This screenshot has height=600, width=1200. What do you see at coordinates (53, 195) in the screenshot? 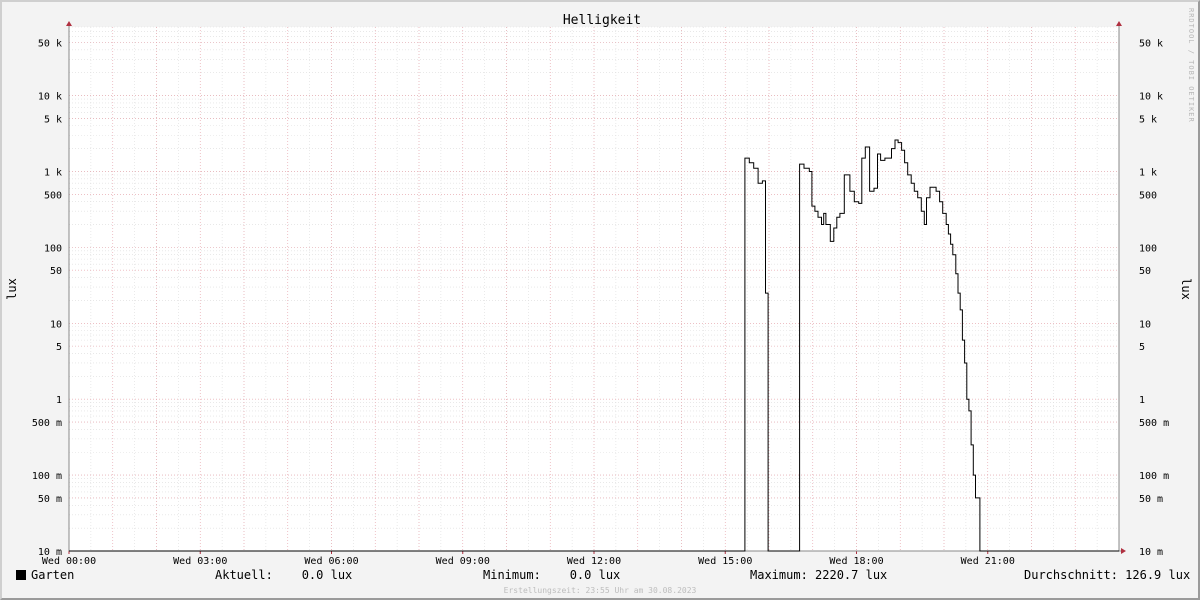
I see `y-tick-label-left: 500` at bounding box center [53, 195].